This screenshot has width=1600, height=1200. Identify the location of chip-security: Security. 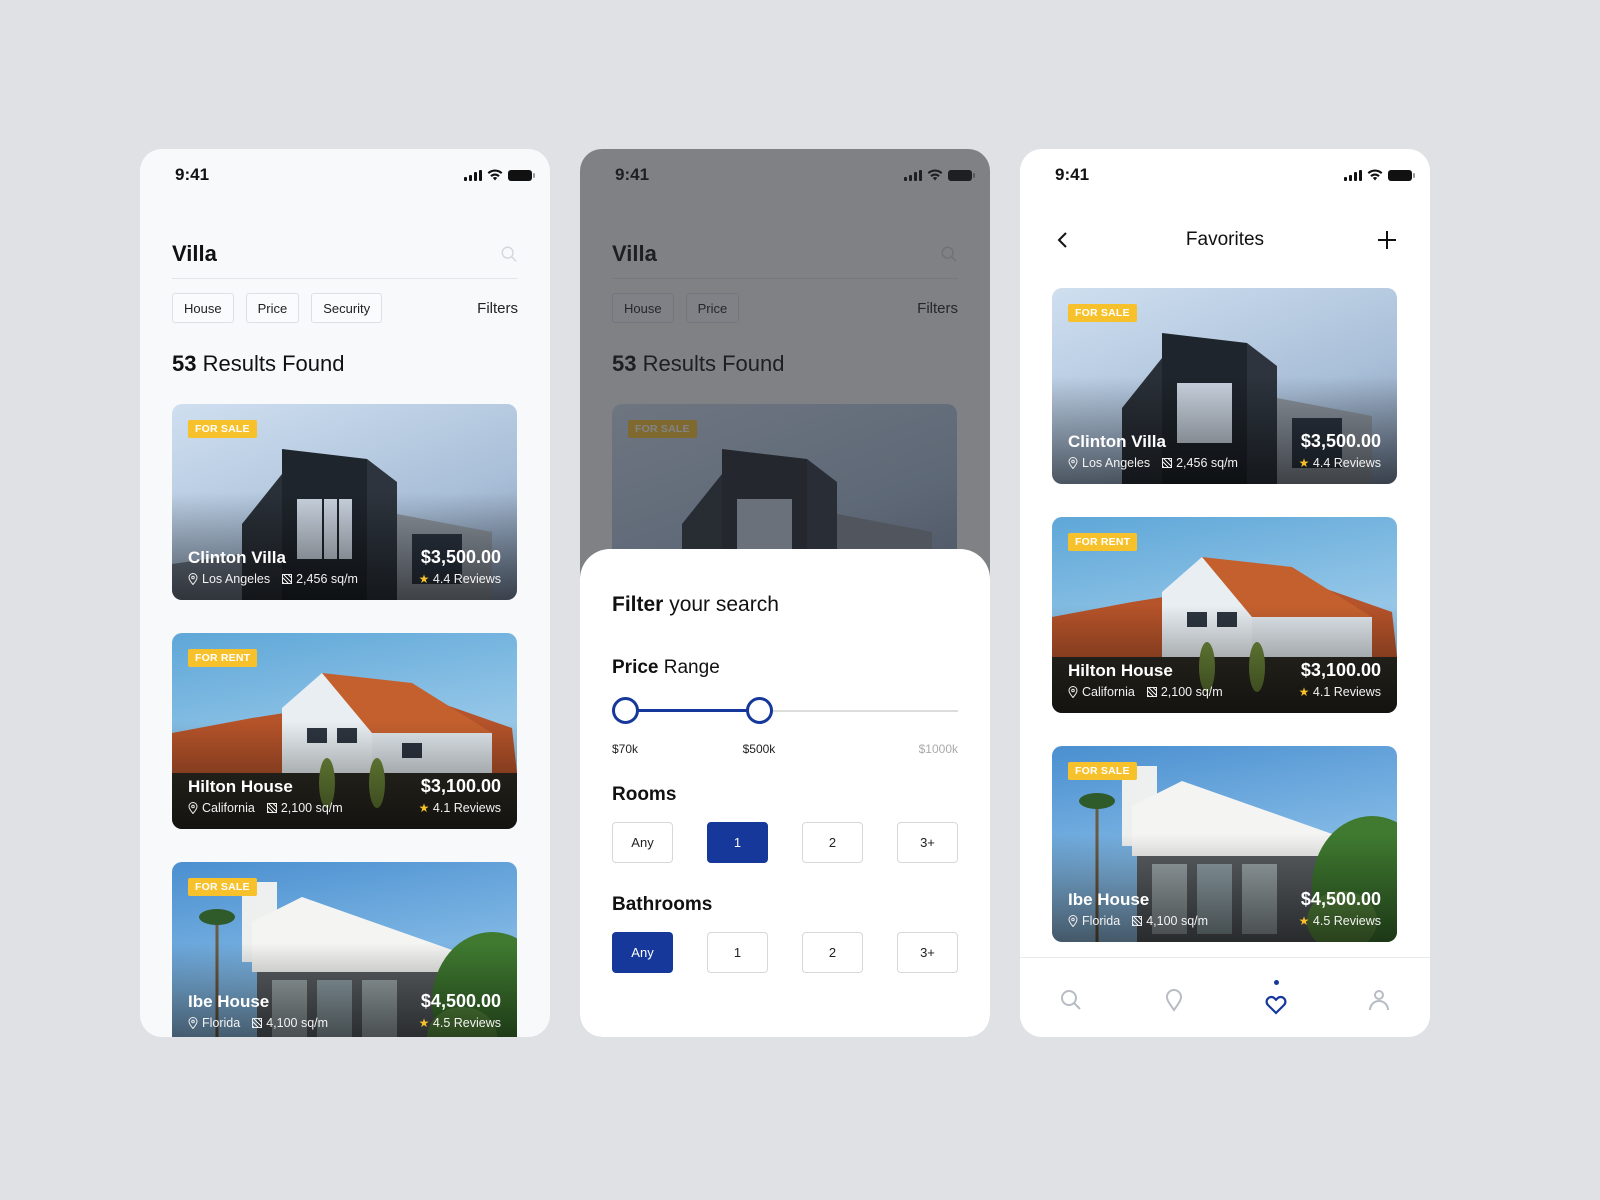
(347, 308).